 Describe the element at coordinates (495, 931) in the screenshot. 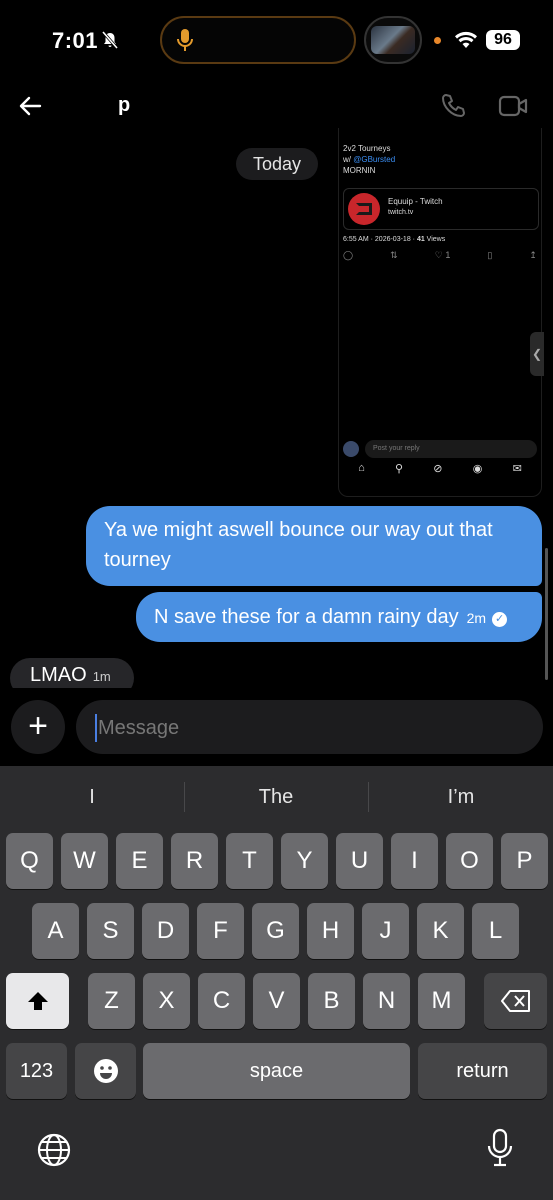

I see `key-l: L` at that location.